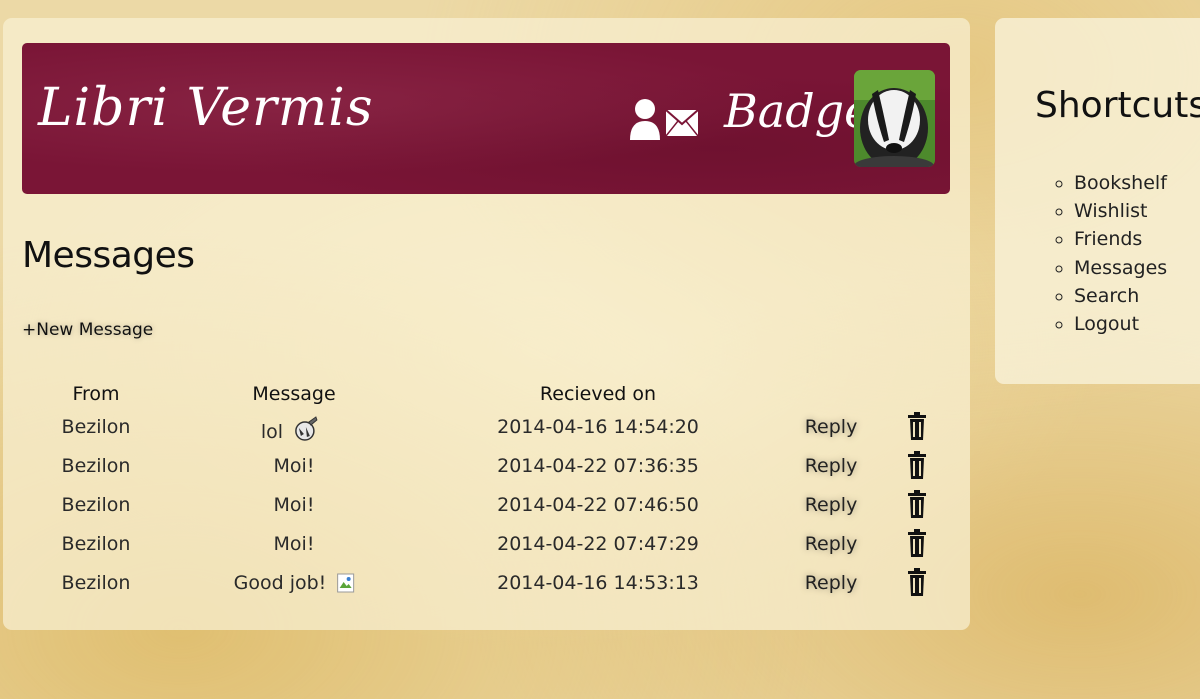  Describe the element at coordinates (1106, 324) in the screenshot. I see `shortcut-link: Logout` at that location.